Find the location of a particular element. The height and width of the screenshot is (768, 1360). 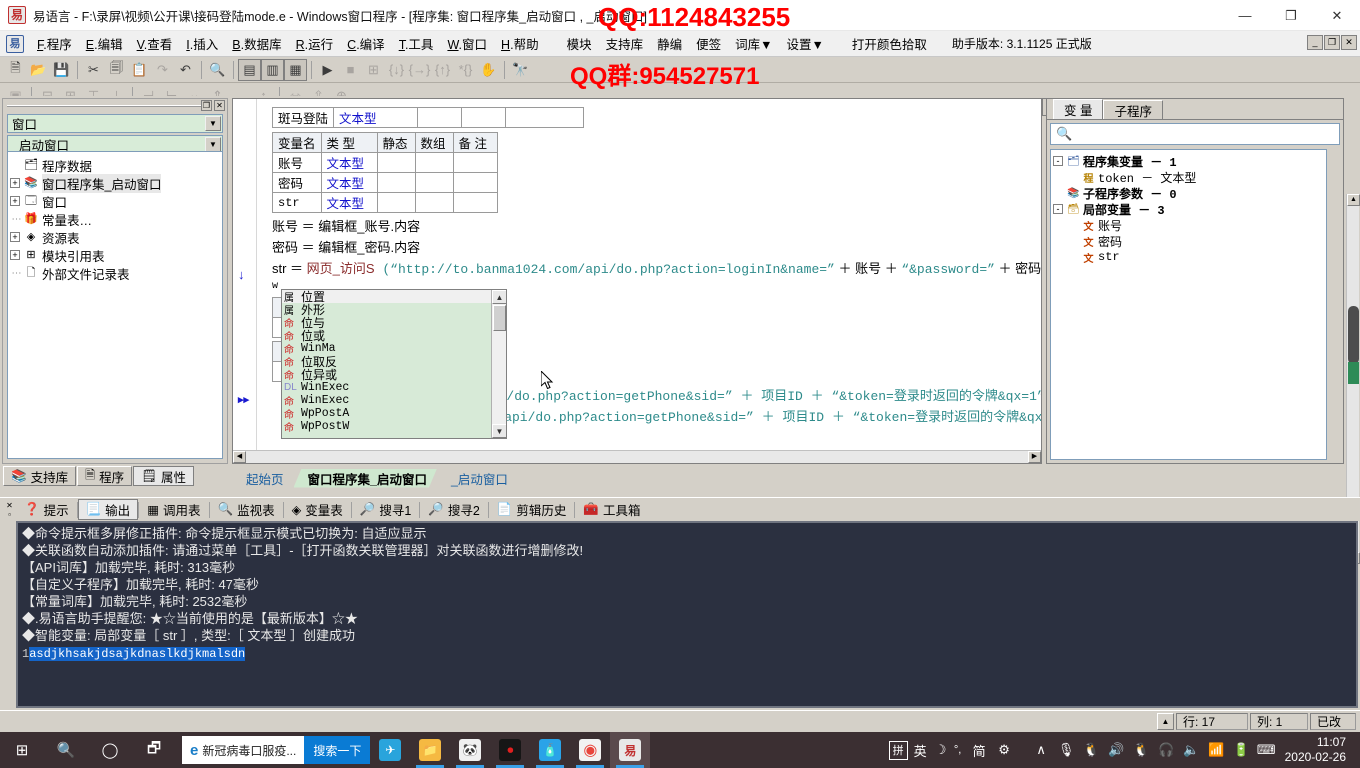

undo-icon: ↶ is located at coordinates (185, 70).